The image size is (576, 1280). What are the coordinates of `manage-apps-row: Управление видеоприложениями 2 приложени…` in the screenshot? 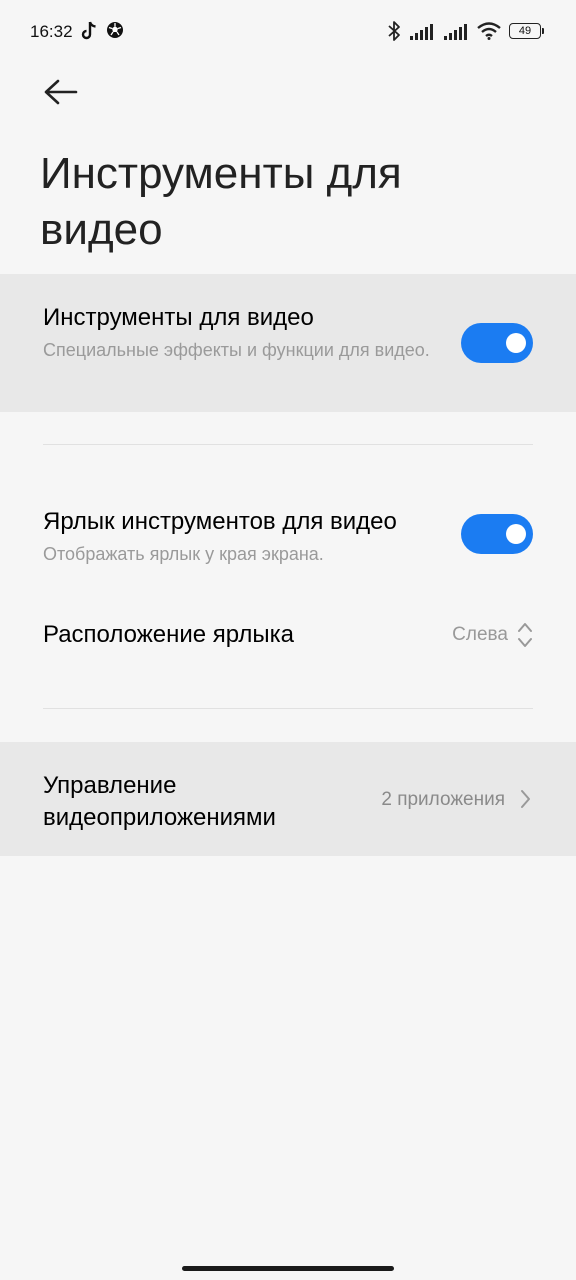 It's located at (288, 799).